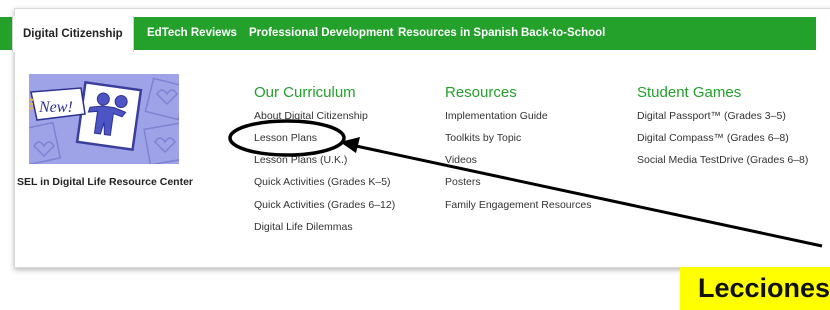  Describe the element at coordinates (764, 288) in the screenshot. I see `callout-text: Lecciones` at that location.